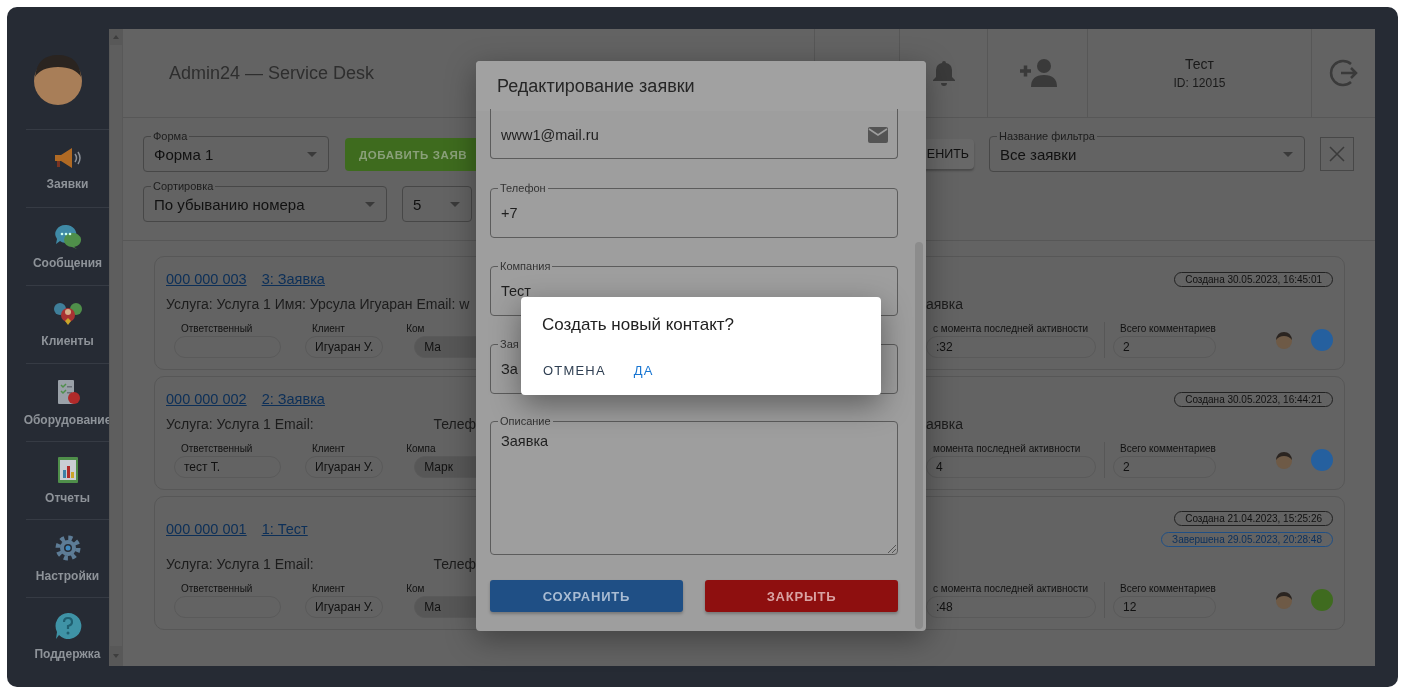  What do you see at coordinates (596, 86) in the screenshot?
I see `dialog-title: Редактирование заявки` at bounding box center [596, 86].